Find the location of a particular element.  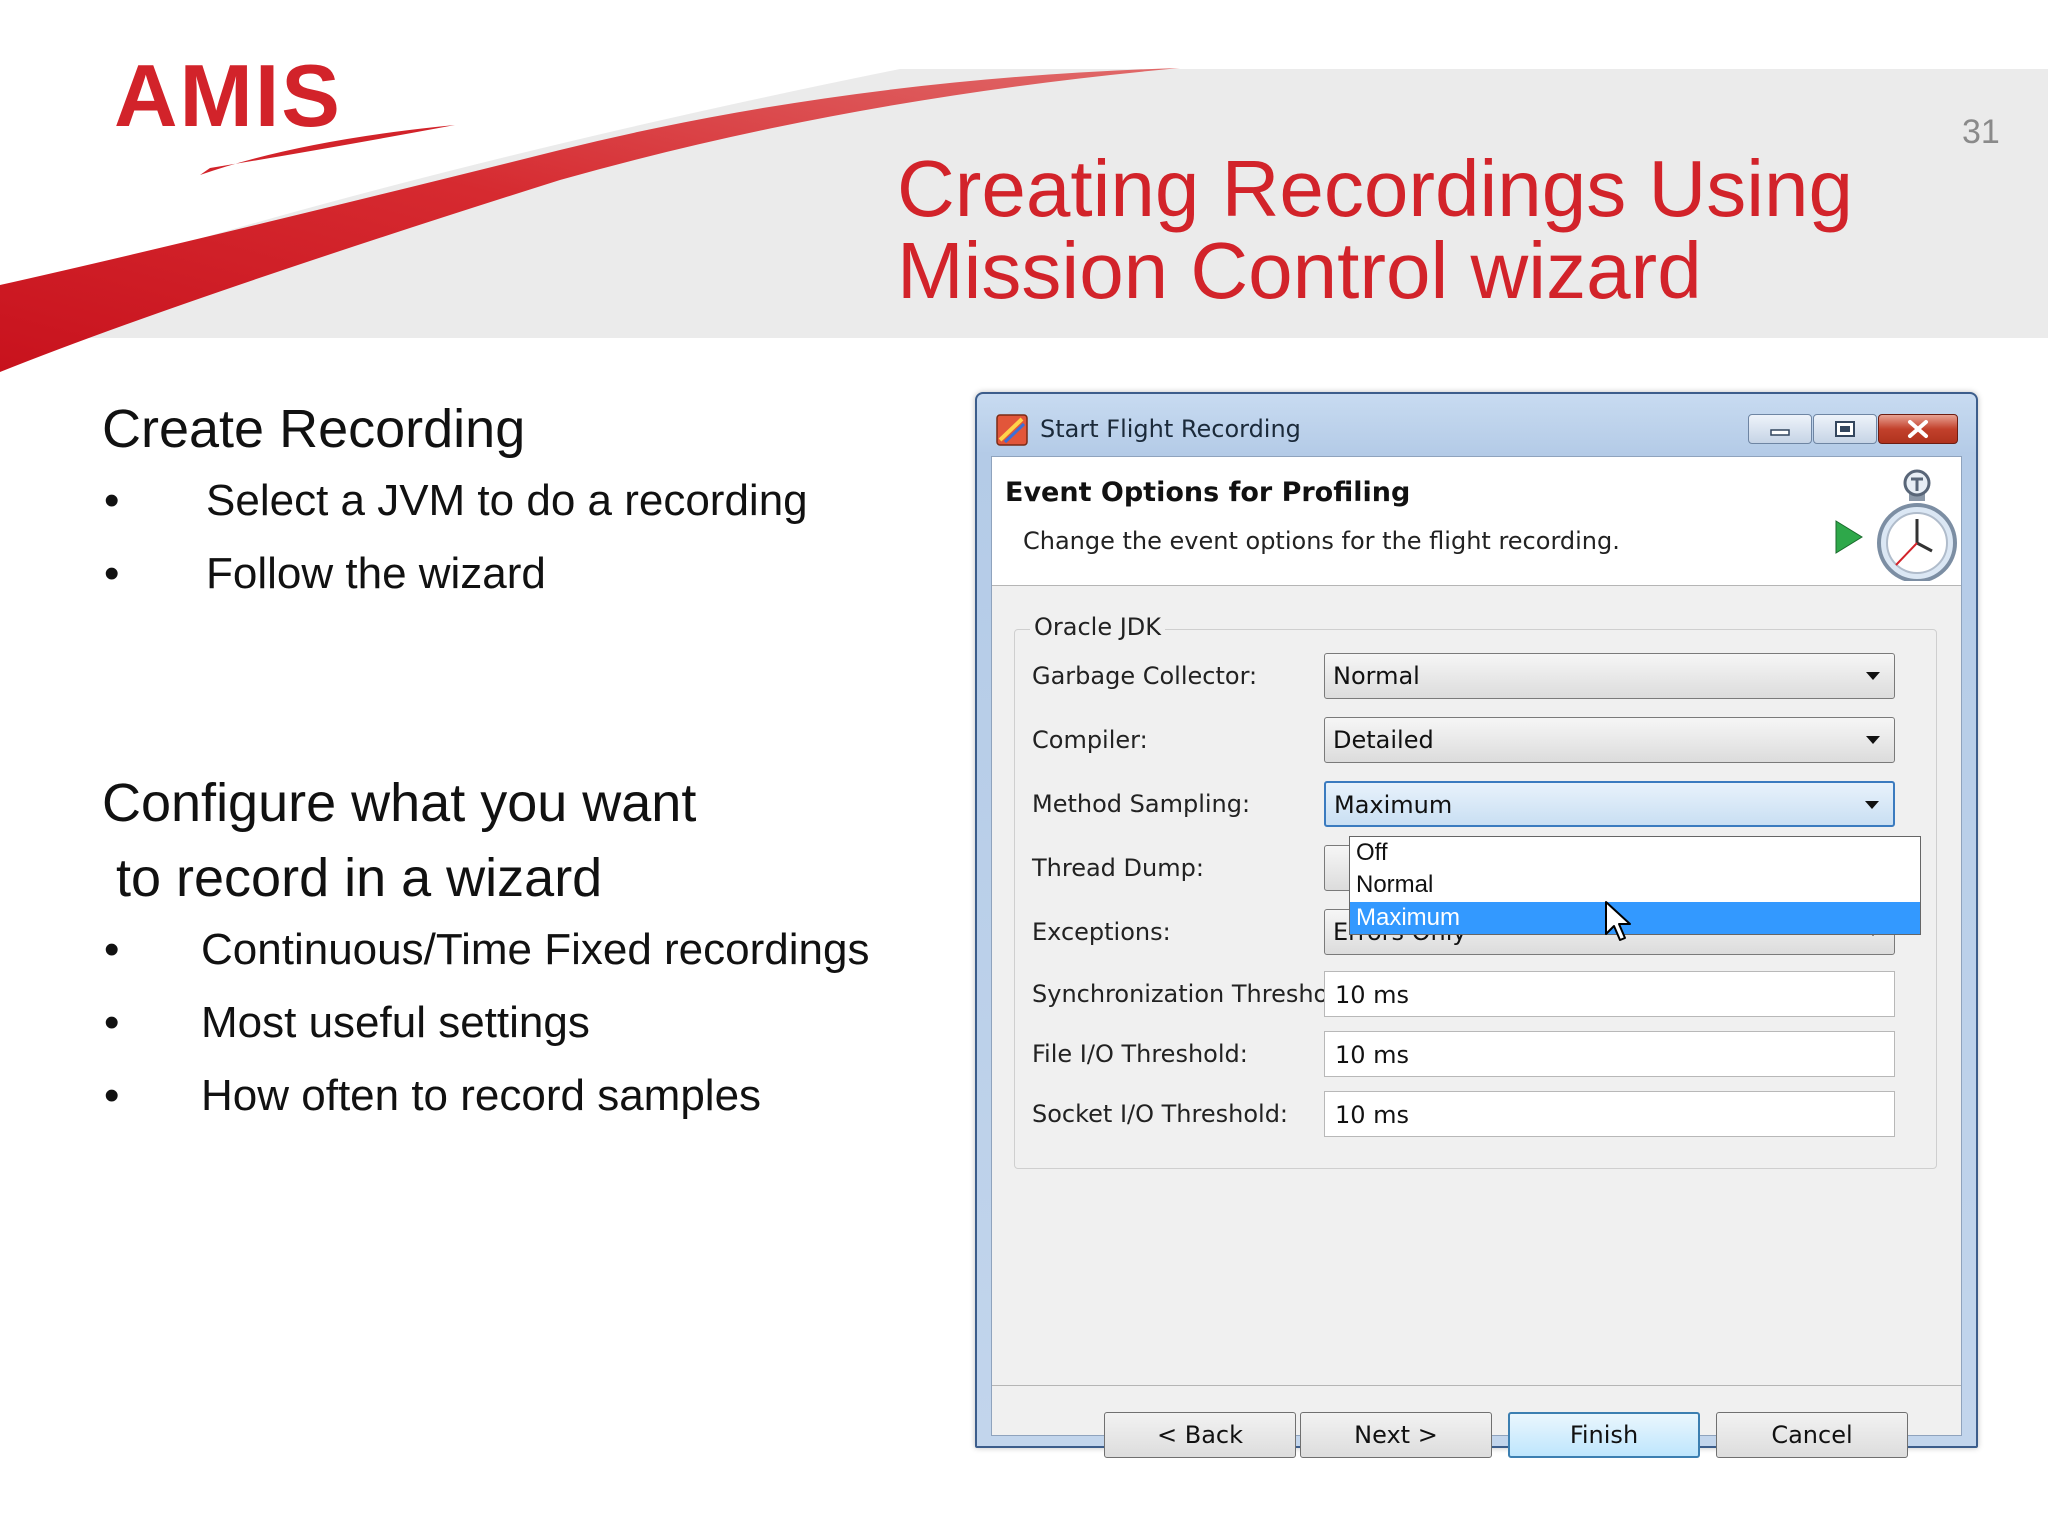

section-heading-configure-line-1: Configure what you want is located at coordinates (399, 803).